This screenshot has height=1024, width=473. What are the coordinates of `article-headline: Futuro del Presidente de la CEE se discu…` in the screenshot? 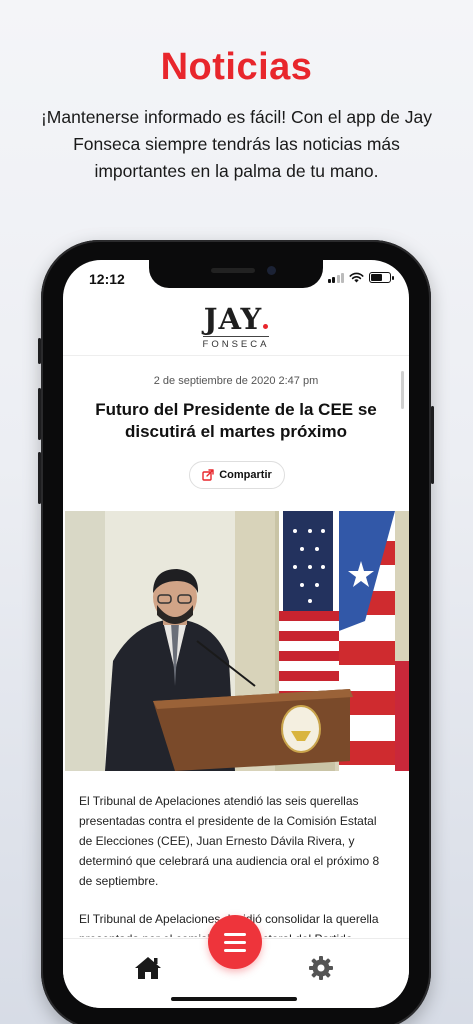 It's located at (236, 420).